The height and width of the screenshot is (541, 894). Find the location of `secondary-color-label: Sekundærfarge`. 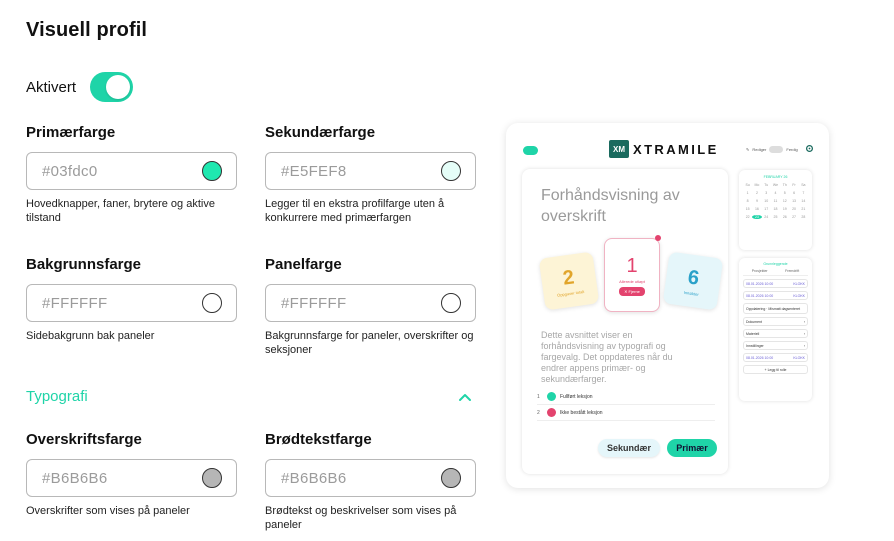

secondary-color-label: Sekundærfarge is located at coordinates (320, 132).